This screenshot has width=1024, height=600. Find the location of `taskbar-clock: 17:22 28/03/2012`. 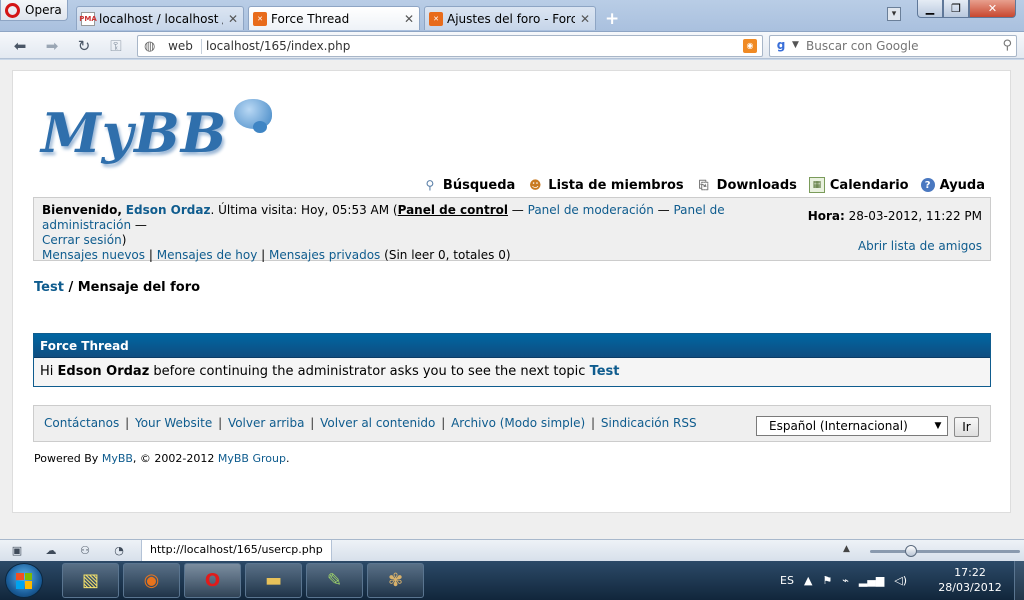

taskbar-clock: 17:22 28/03/2012 is located at coordinates (970, 580).